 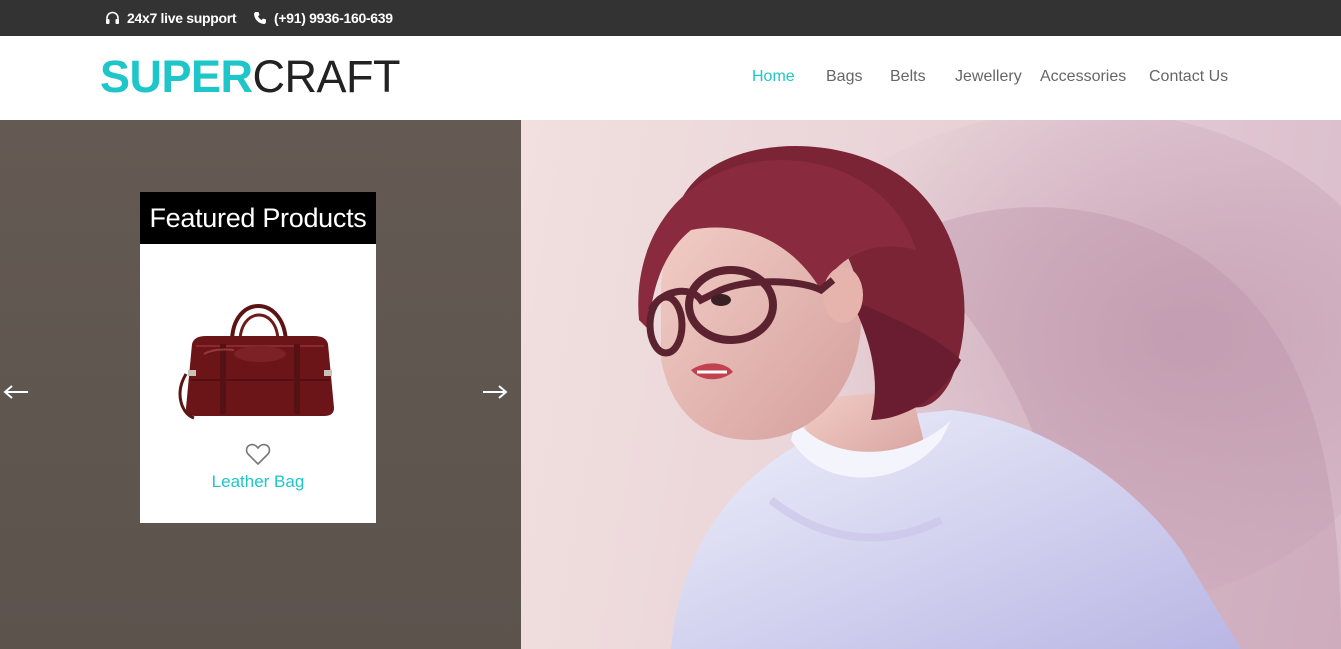 What do you see at coordinates (260, 18) in the screenshot?
I see `phone-icon` at bounding box center [260, 18].